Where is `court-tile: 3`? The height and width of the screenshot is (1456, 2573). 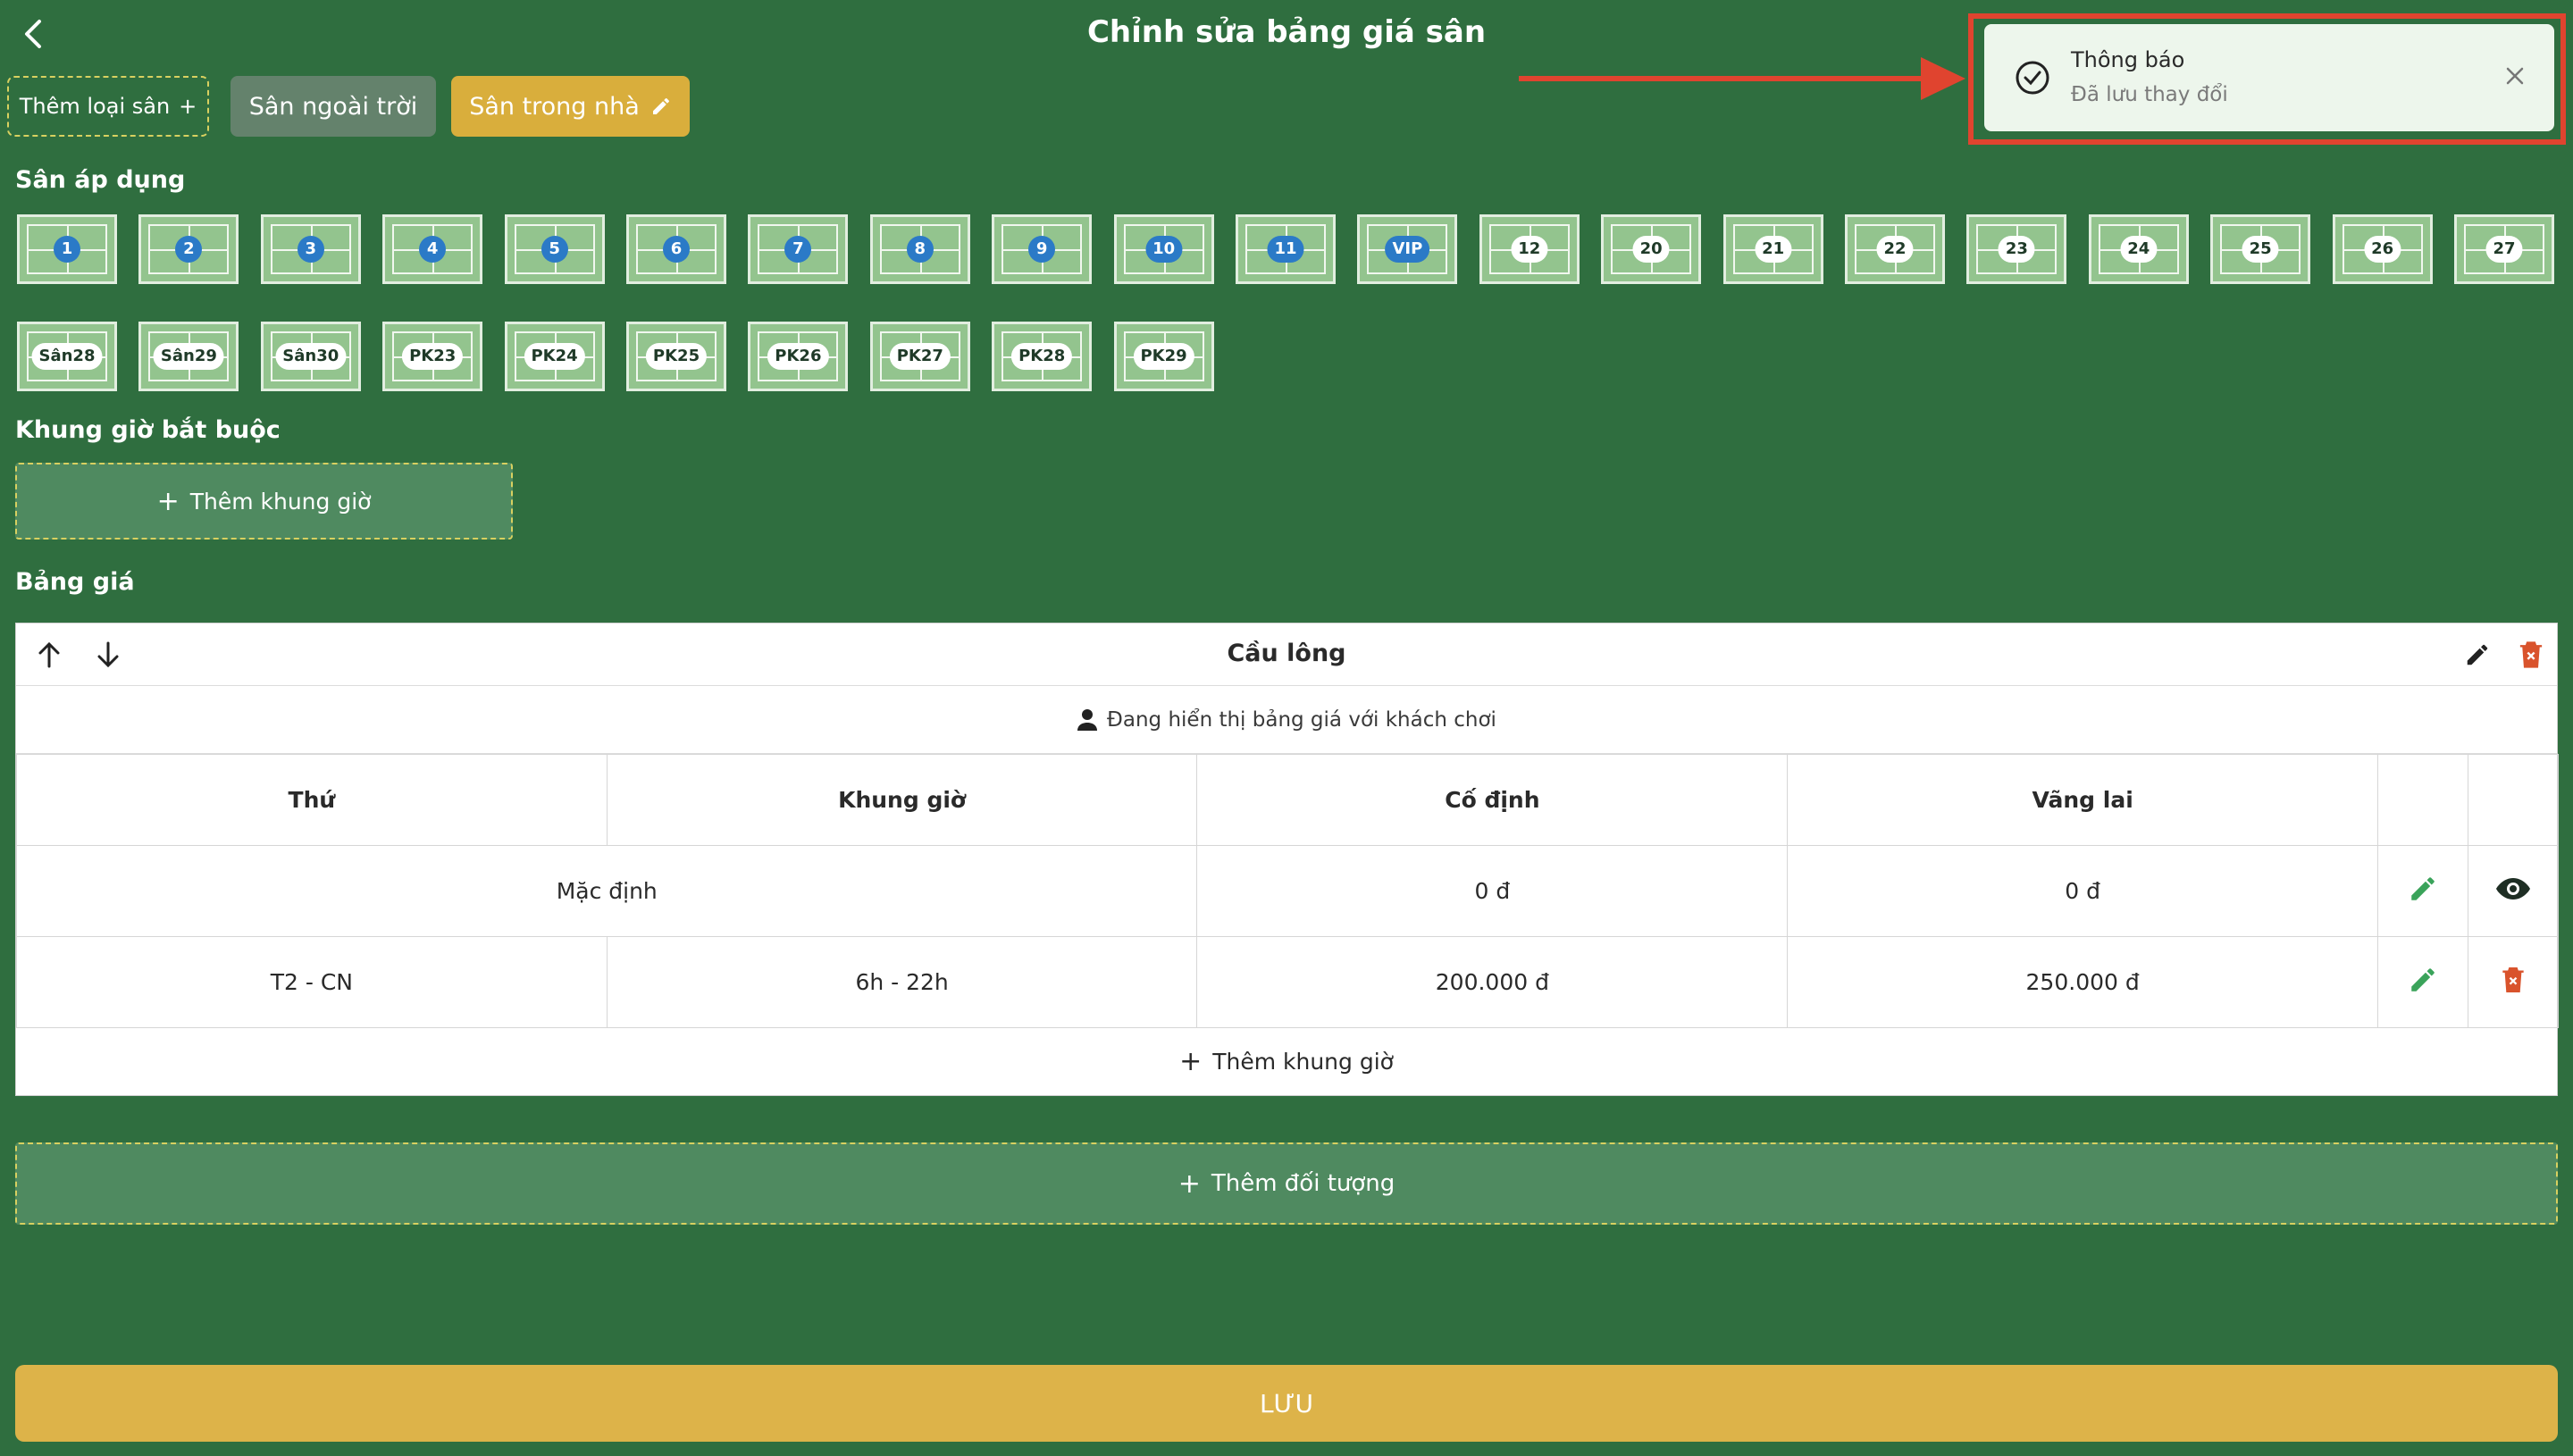 court-tile: 3 is located at coordinates (310, 249).